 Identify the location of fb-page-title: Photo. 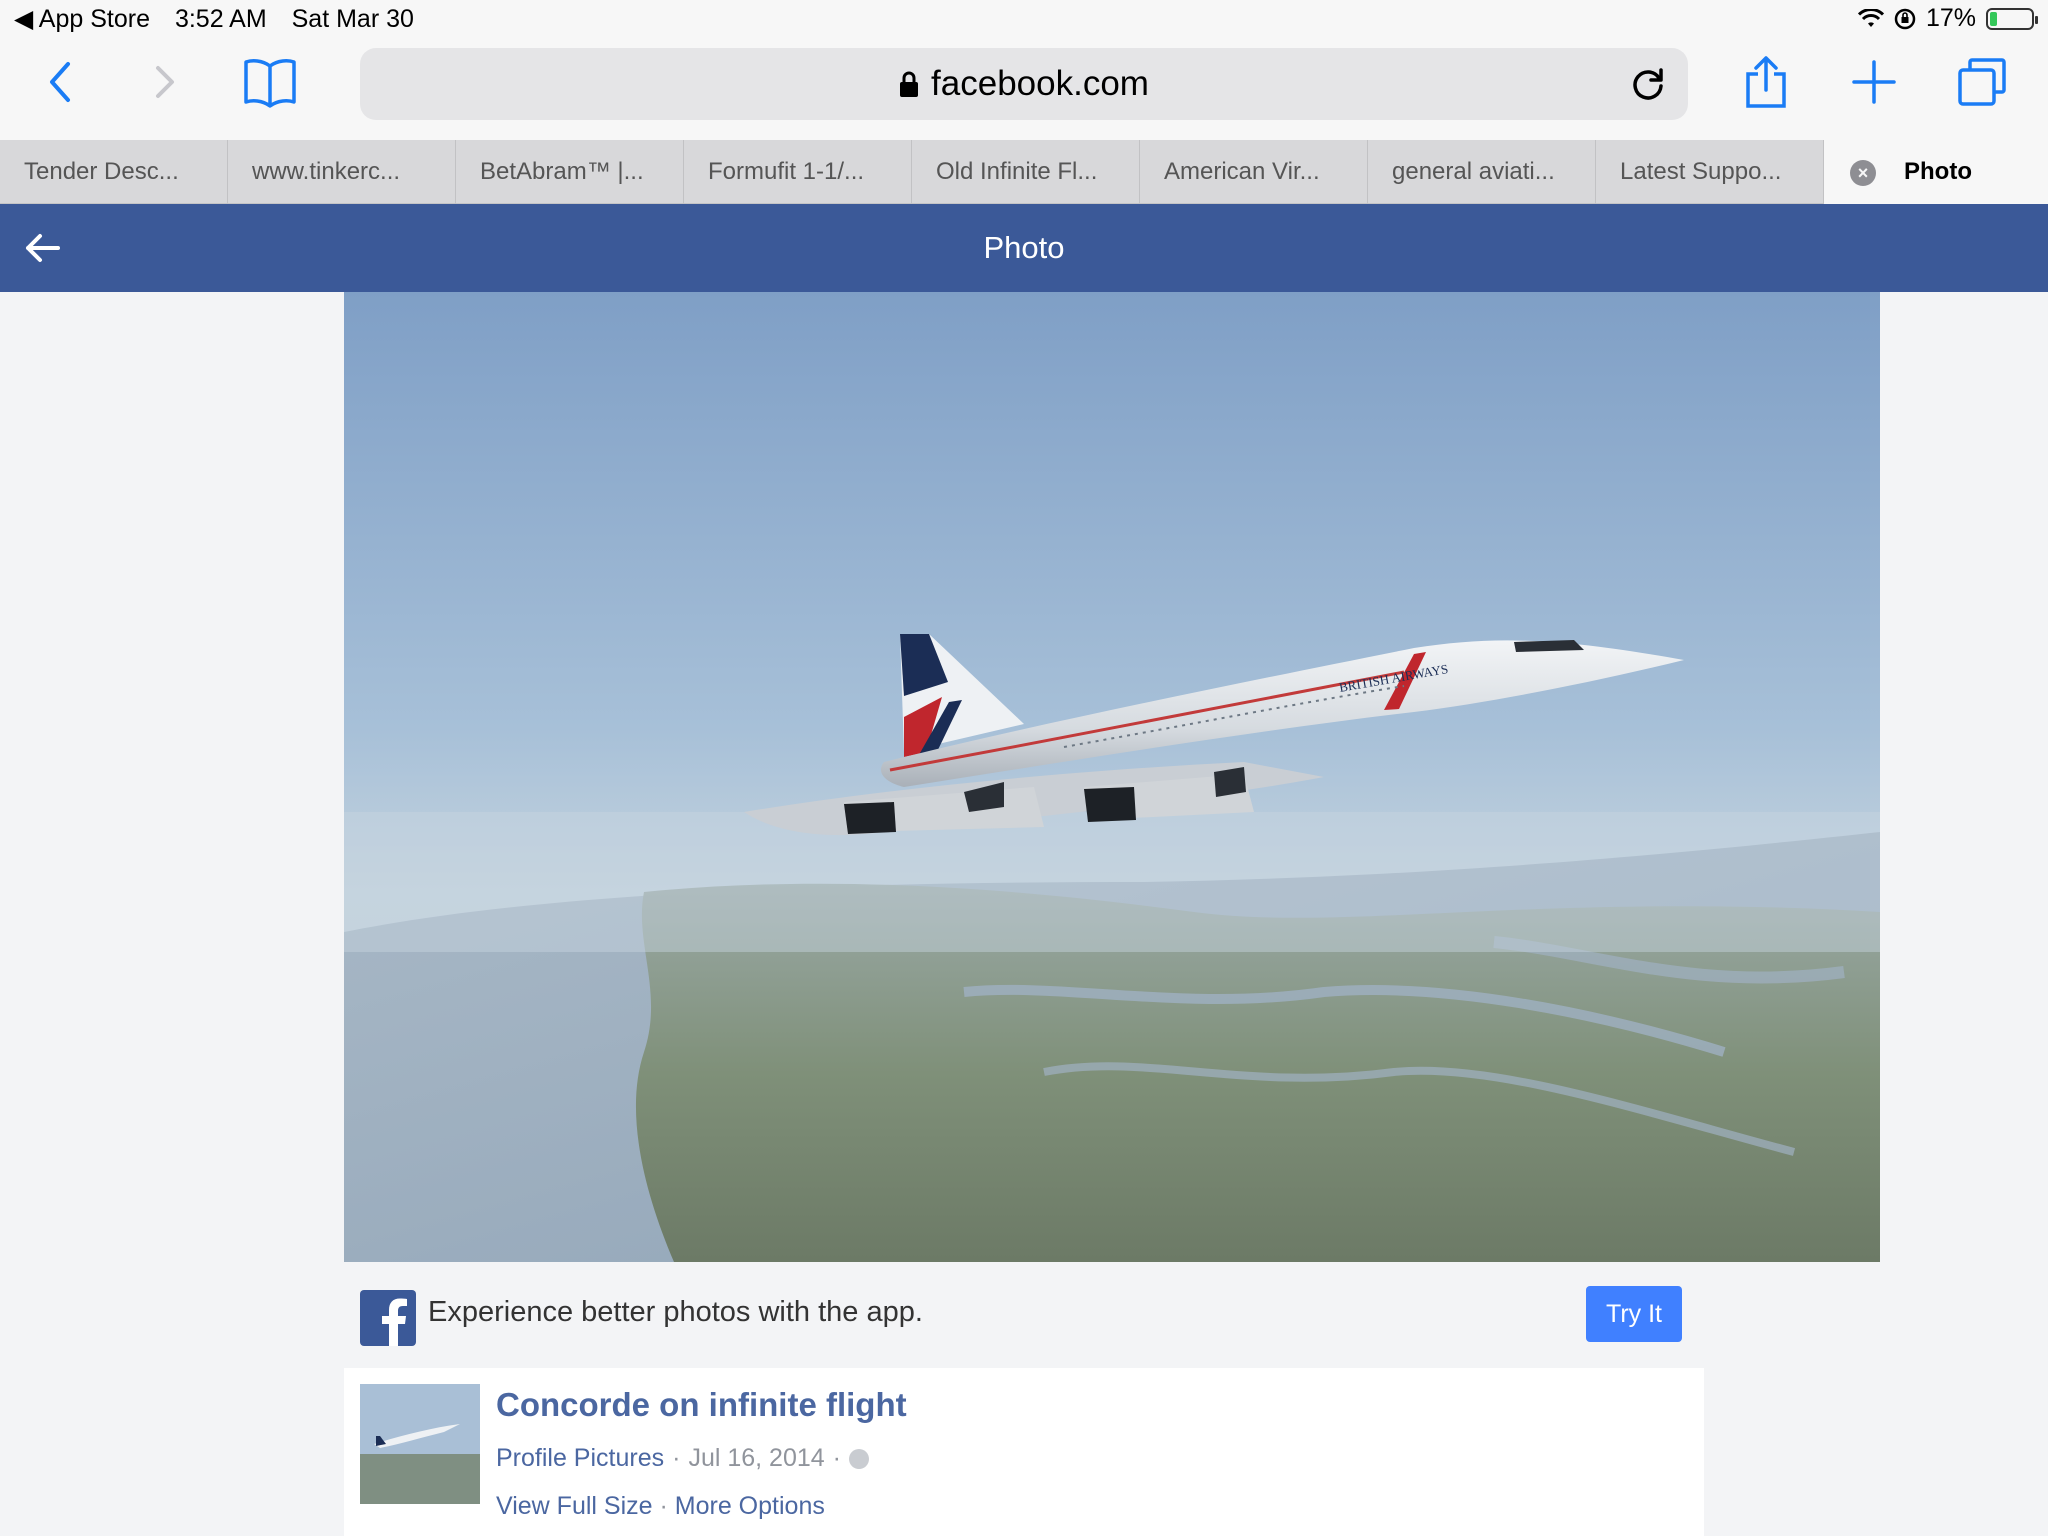
(1024, 247).